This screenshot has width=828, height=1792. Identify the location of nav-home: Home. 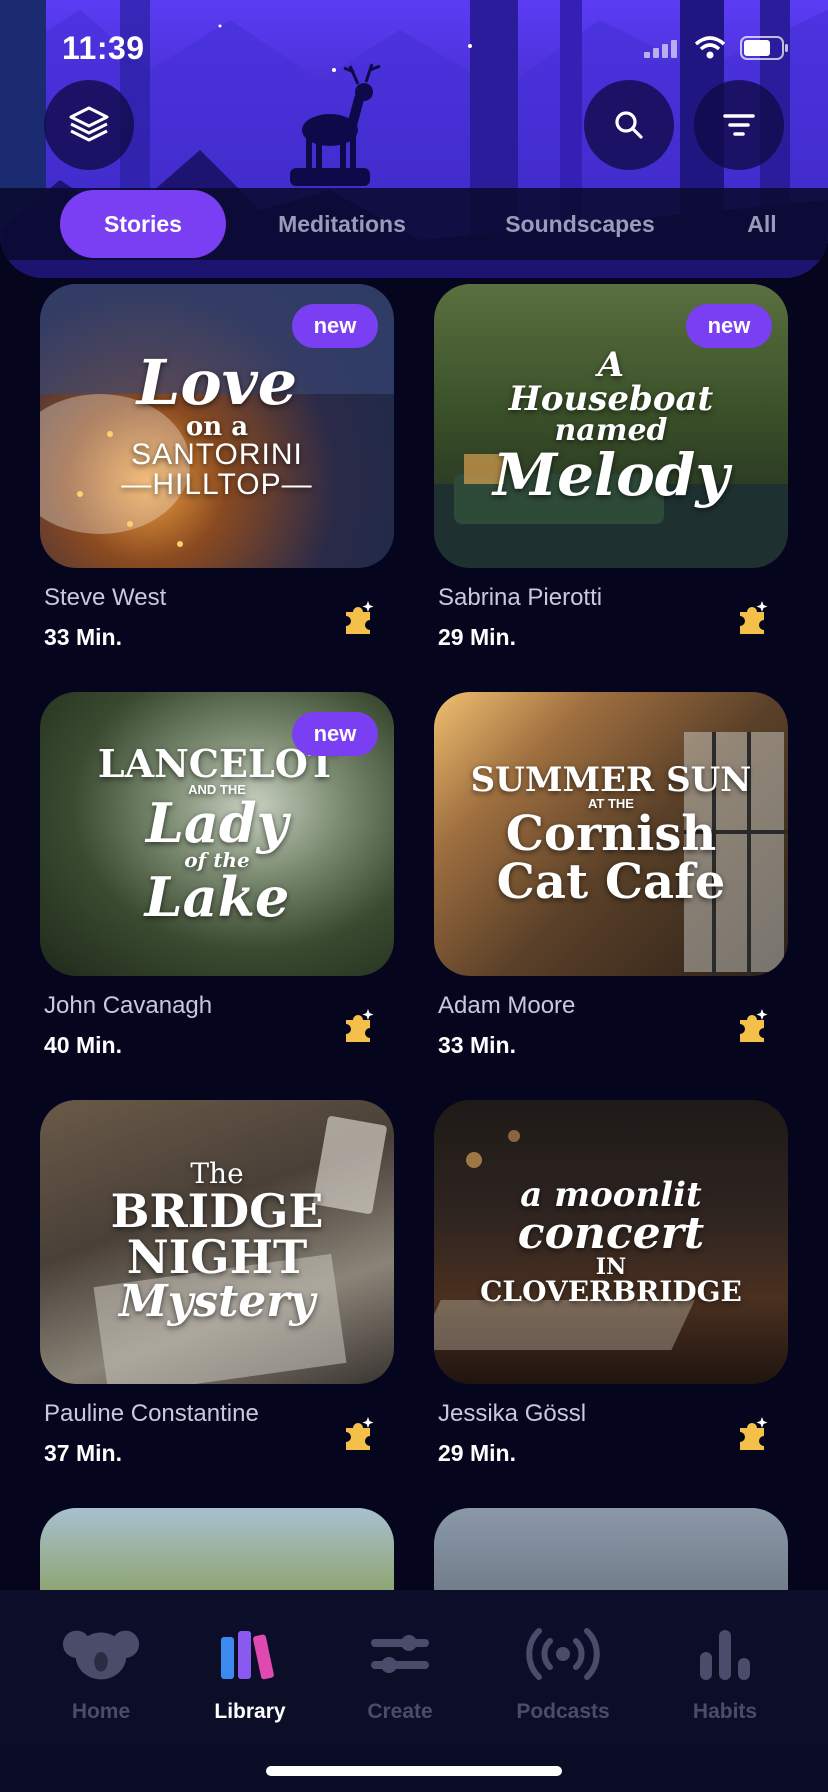
(101, 1673).